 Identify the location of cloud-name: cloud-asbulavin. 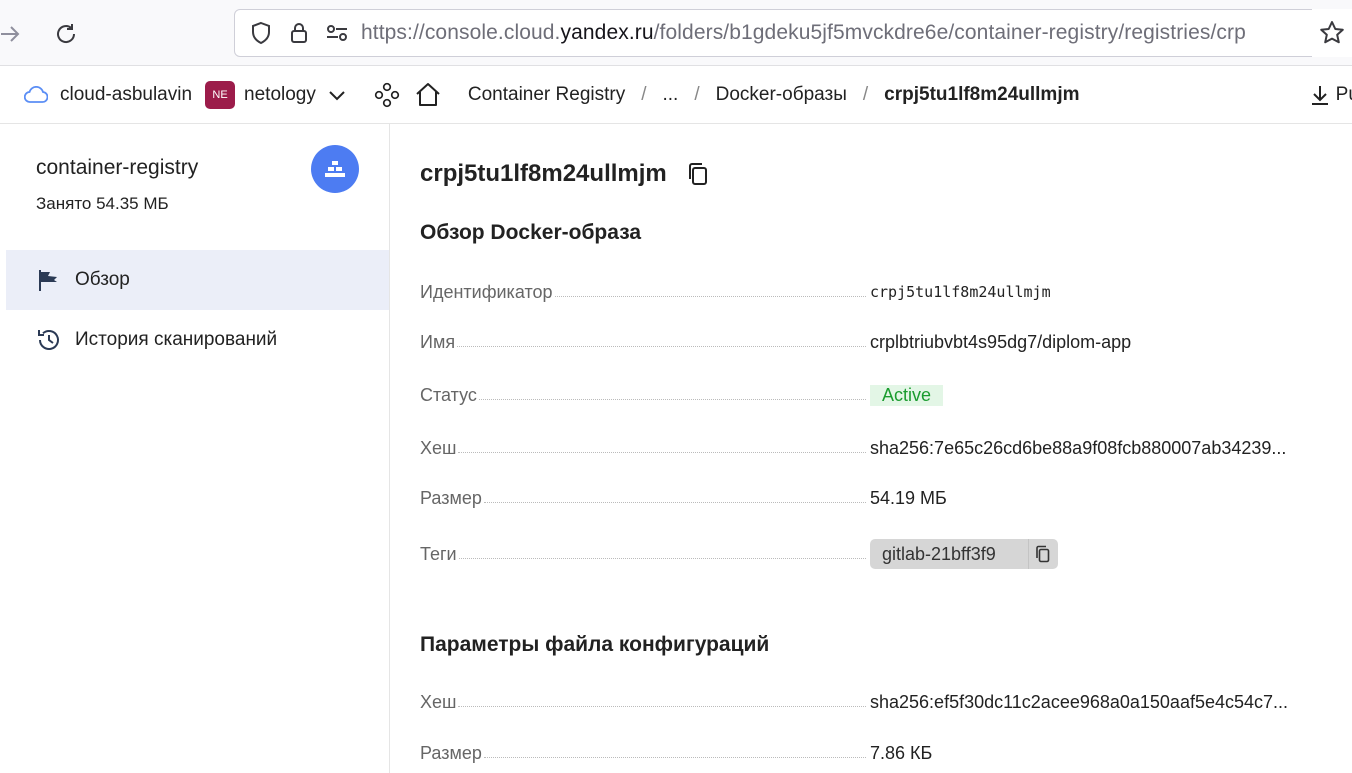
(126, 94).